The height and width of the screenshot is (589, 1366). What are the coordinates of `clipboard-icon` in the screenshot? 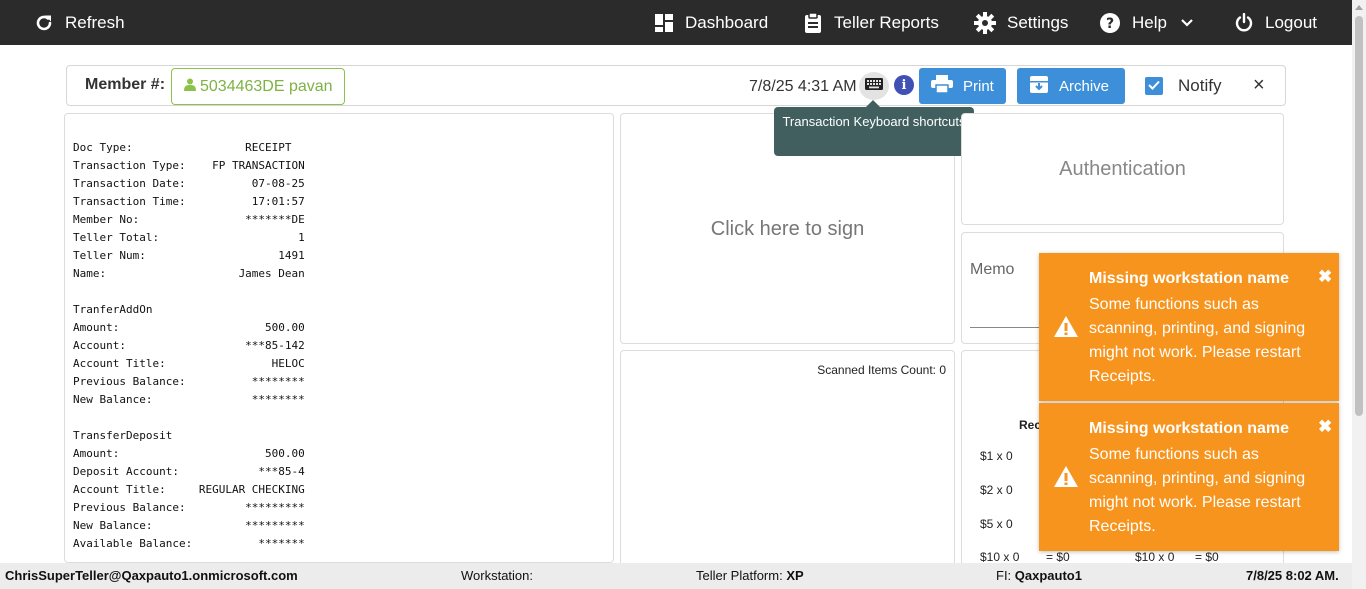 It's located at (813, 22).